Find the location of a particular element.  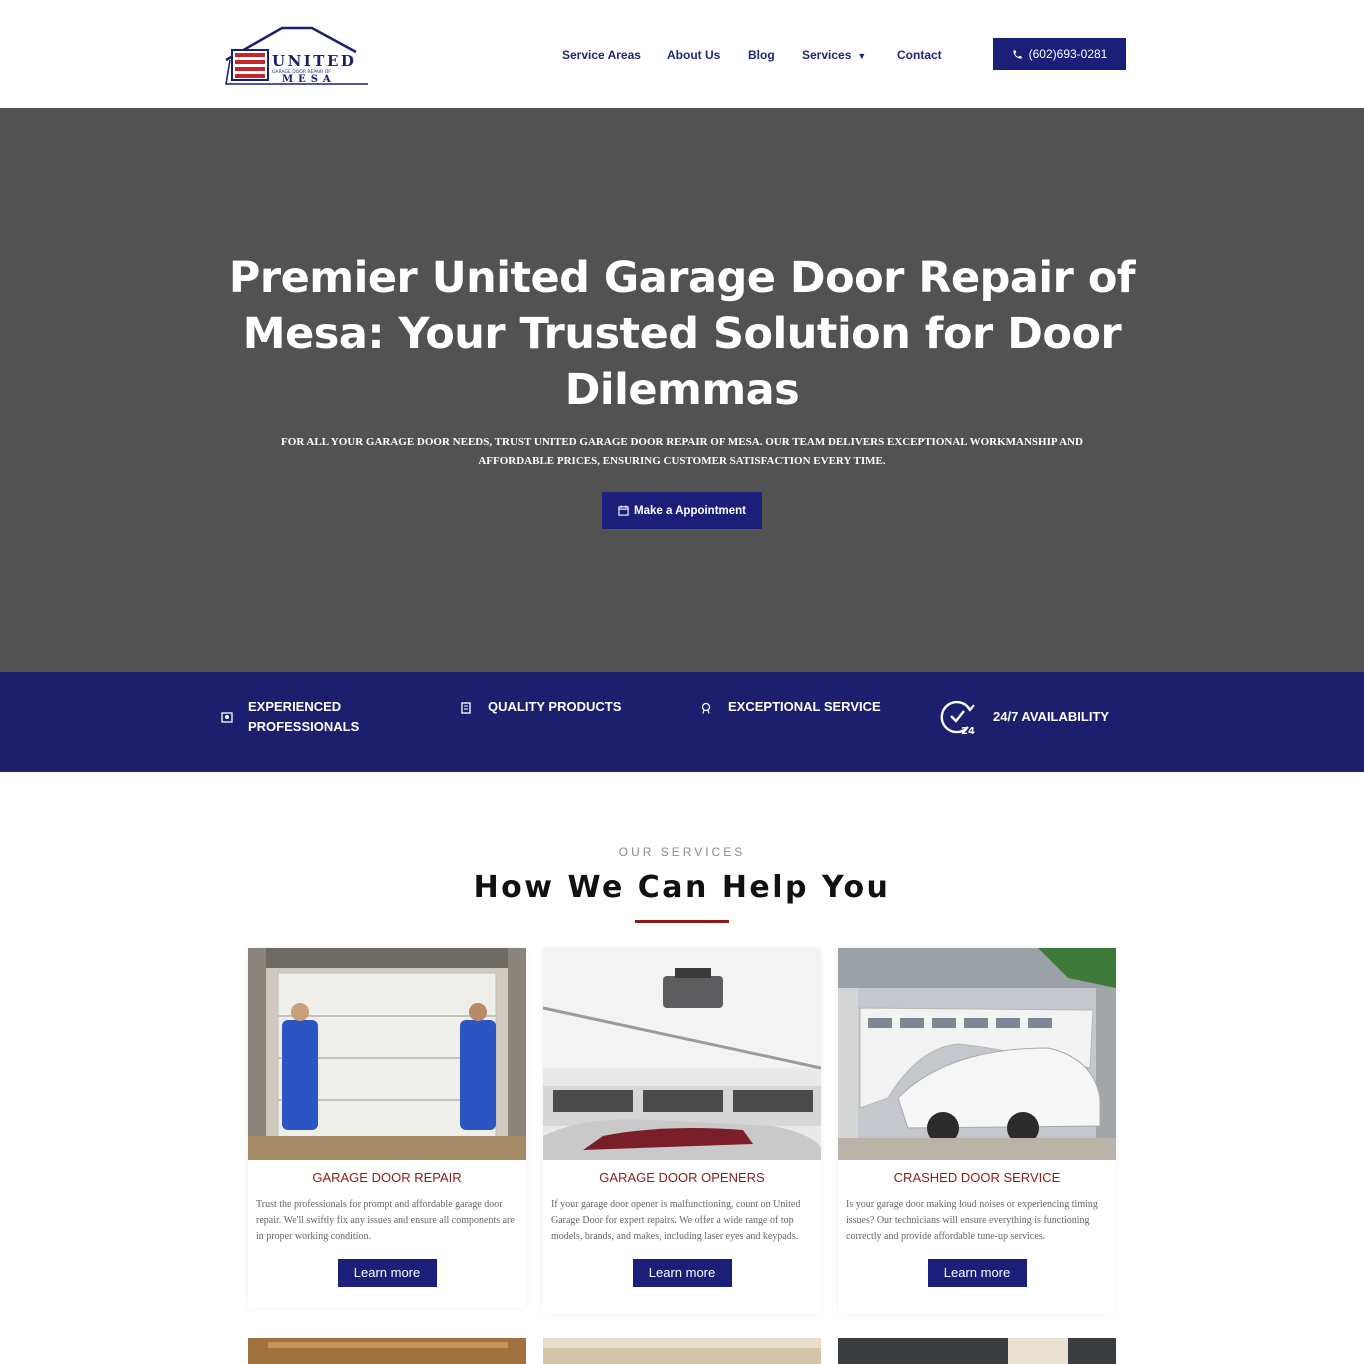

services-title: How We Can Help You is located at coordinates (682, 887).